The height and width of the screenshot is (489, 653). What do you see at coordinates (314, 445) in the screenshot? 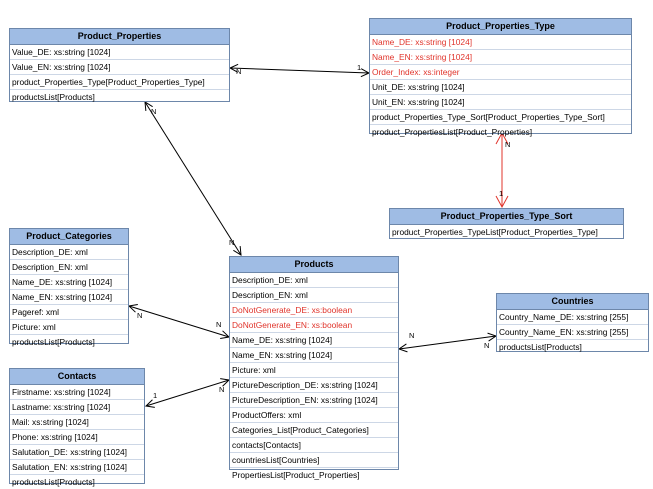
I see `attribute-row: contacts[Contacts]` at bounding box center [314, 445].